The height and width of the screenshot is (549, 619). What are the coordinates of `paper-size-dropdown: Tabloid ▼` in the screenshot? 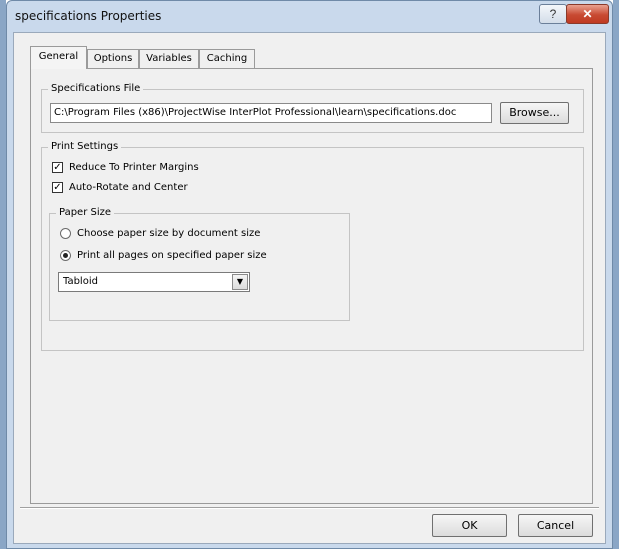 It's located at (154, 282).